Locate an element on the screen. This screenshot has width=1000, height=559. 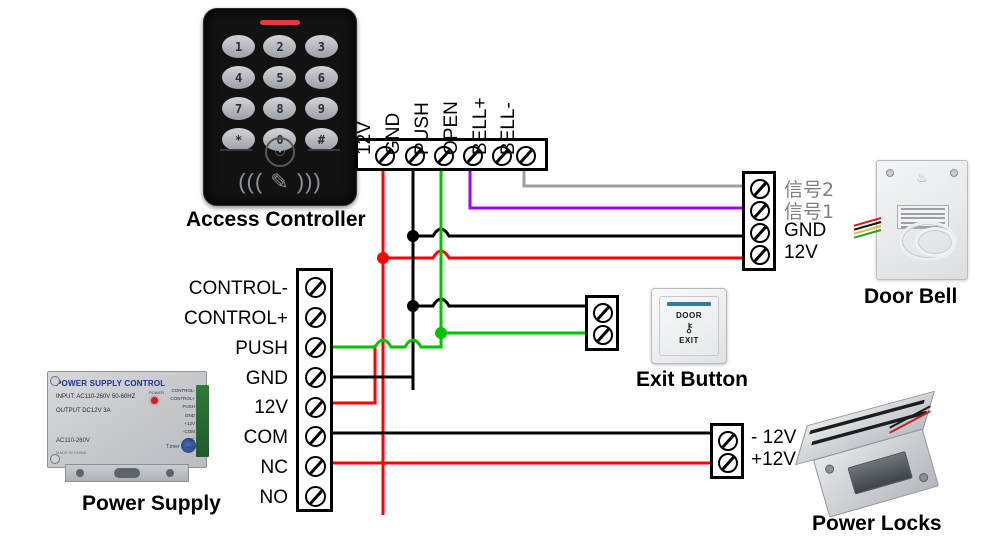
power-supply-terminal-strip is located at coordinates (314, 390).